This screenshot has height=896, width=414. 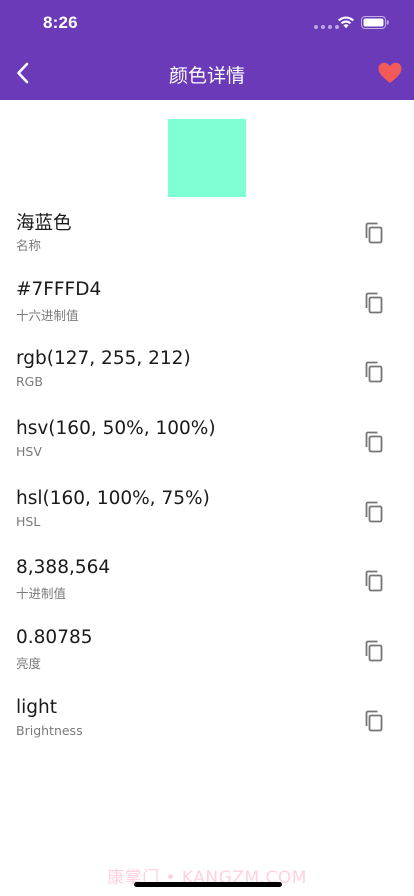 I want to click on detail-item-decimal: 8,388,564 十进制值, so click(x=207, y=580).